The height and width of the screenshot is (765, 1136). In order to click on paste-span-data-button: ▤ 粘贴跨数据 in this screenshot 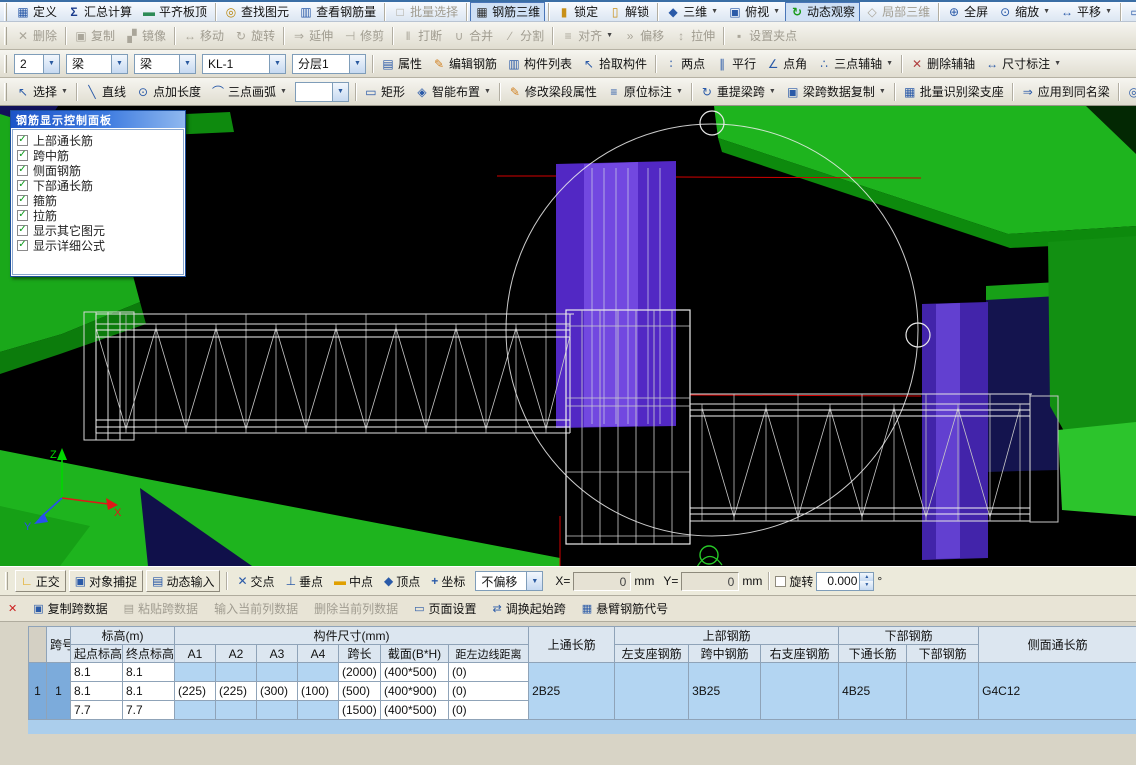, I will do `click(161, 608)`.